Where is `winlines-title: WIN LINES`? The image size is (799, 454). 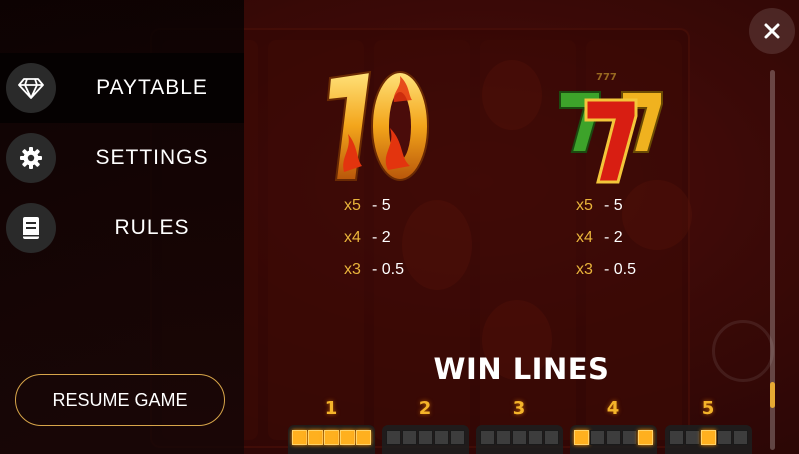 winlines-title: WIN LINES is located at coordinates (521, 369).